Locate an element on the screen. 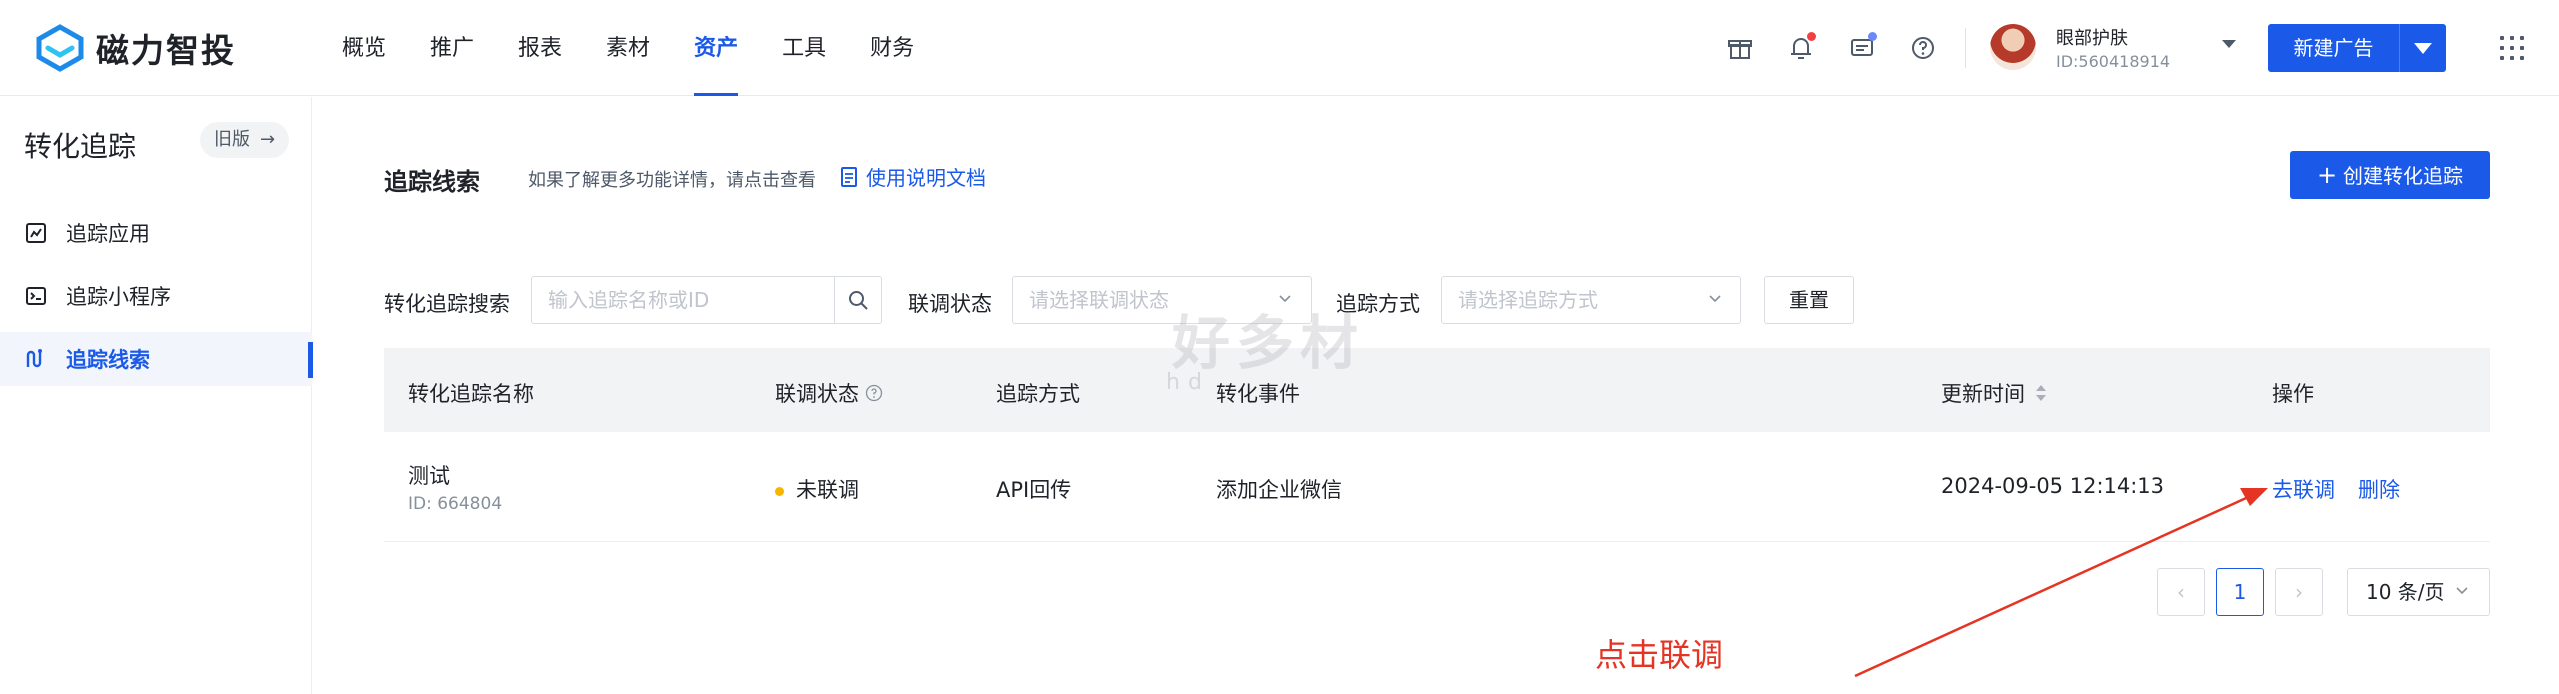 The image size is (2559, 694). info-icon is located at coordinates (874, 393).